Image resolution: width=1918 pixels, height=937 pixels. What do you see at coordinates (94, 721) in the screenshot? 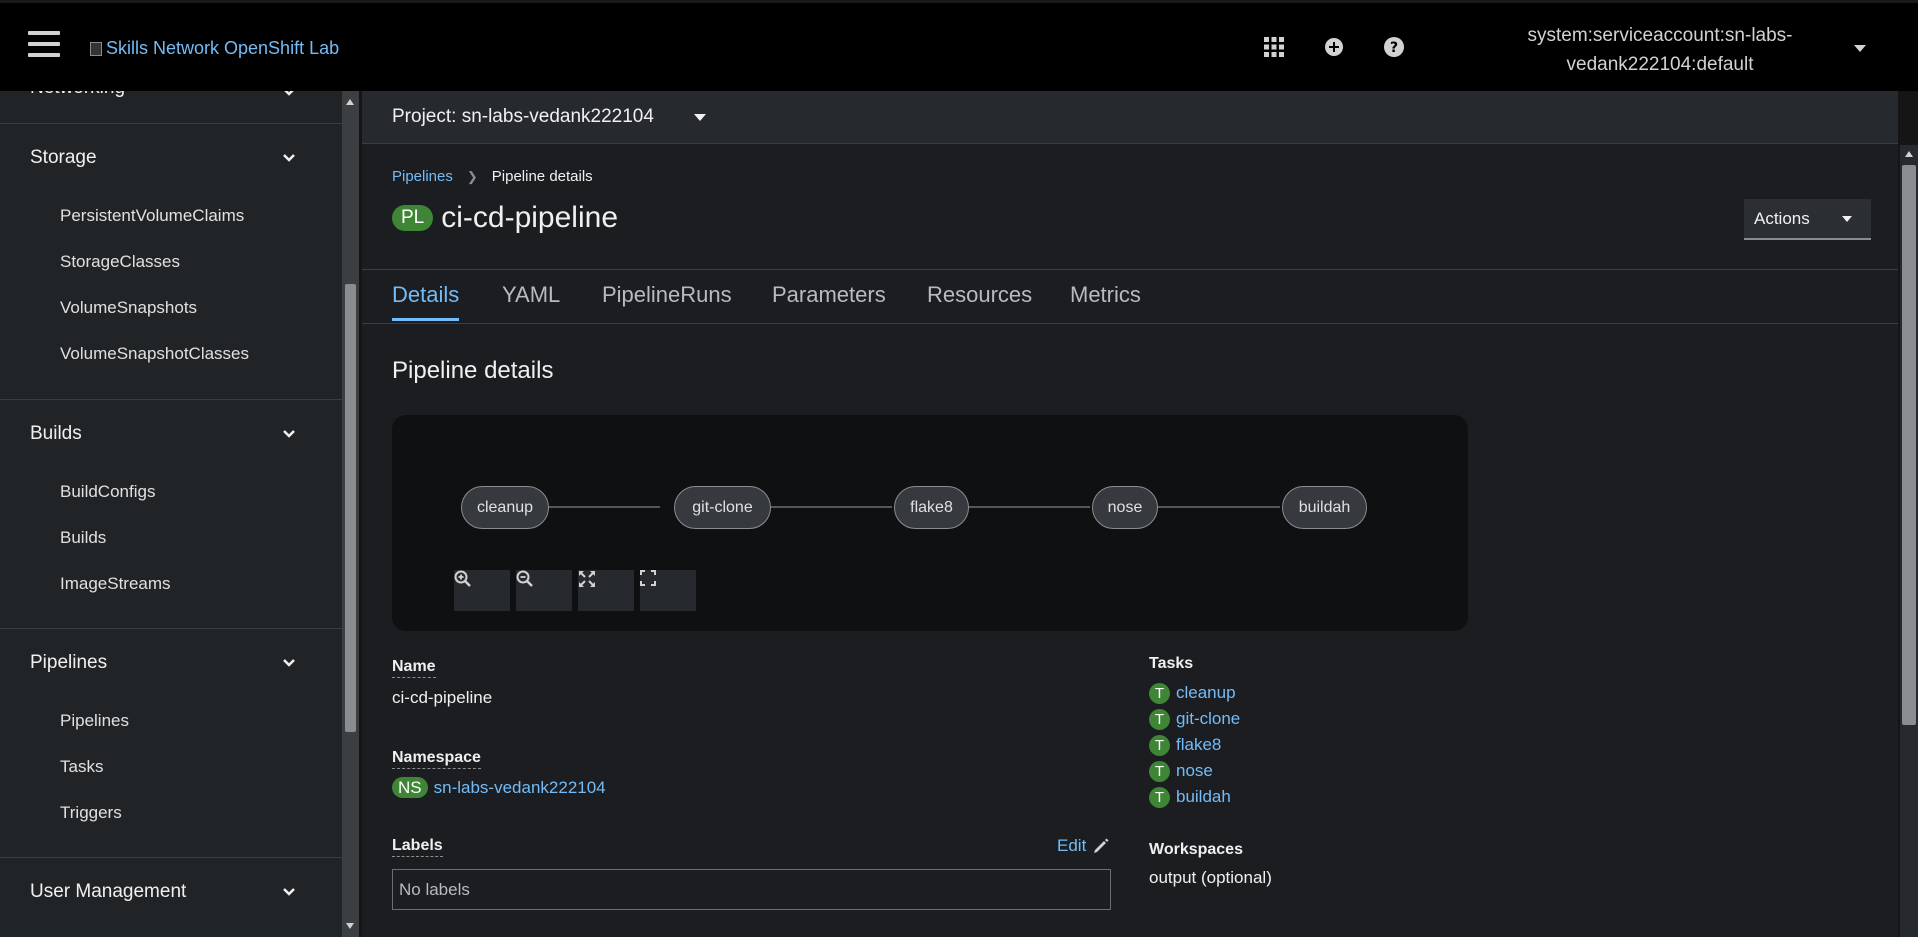
I see `sidebar-item-pipelines: Pipelines` at bounding box center [94, 721].